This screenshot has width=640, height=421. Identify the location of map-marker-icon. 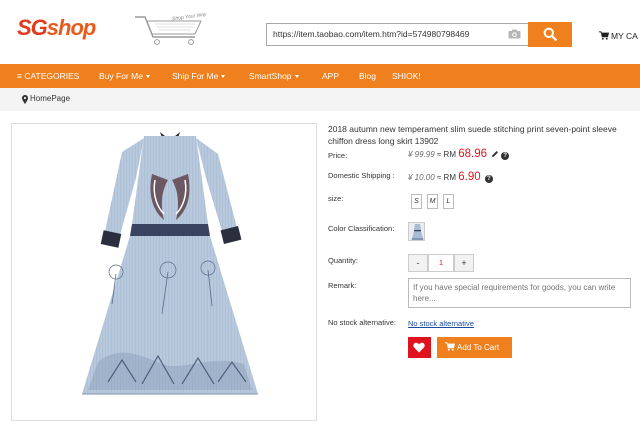
(25, 99).